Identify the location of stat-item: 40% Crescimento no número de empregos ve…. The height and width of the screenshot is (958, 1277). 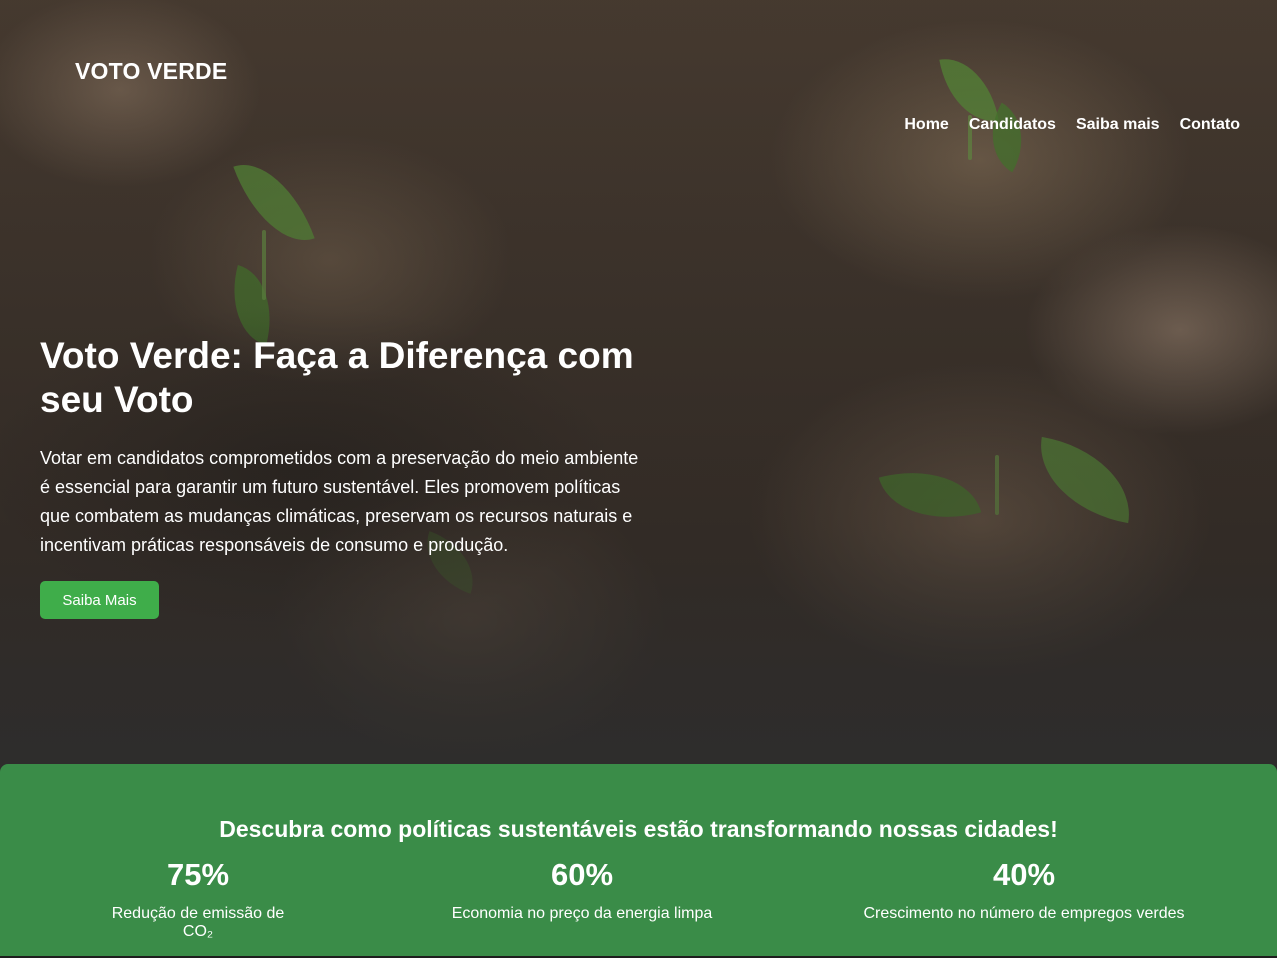
(1024, 890).